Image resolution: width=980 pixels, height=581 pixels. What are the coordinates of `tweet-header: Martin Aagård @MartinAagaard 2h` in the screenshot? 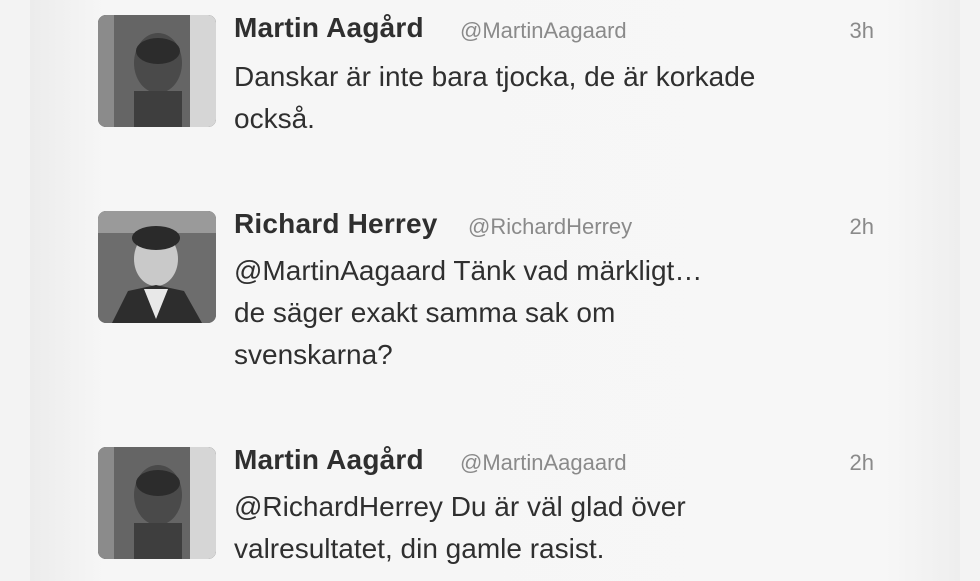 It's located at (554, 462).